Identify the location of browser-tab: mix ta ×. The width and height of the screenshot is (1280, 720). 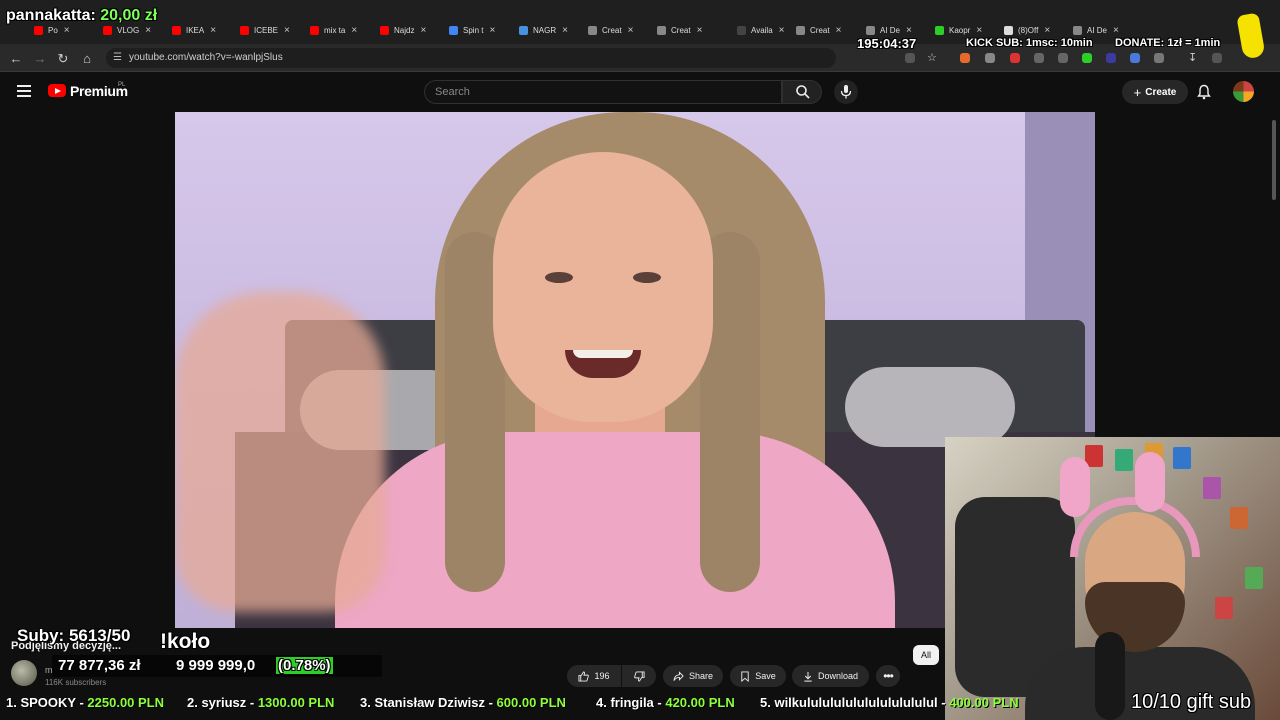
(333, 30).